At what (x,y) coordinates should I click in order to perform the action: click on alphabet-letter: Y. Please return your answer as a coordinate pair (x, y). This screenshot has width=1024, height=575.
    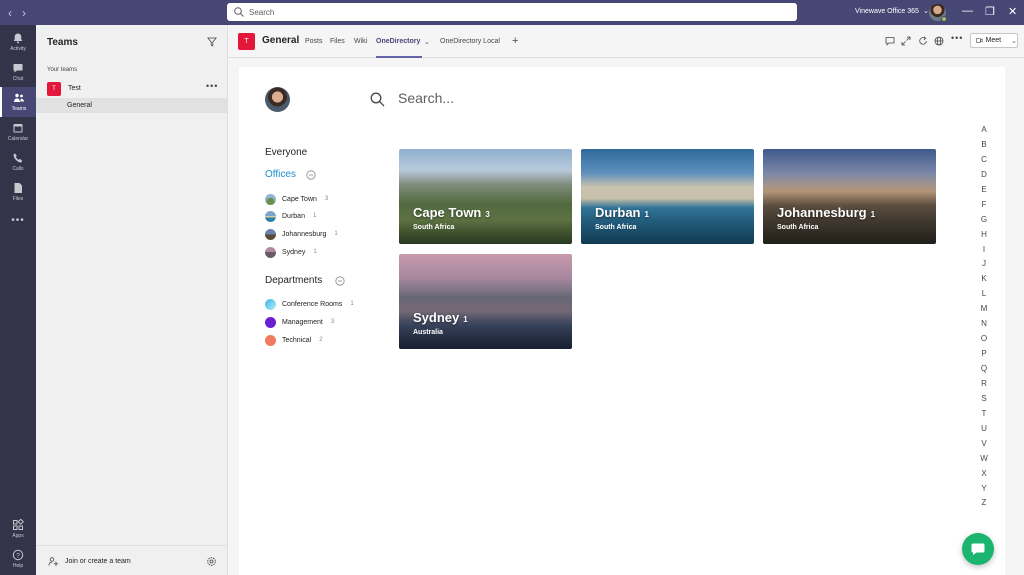
    Looking at the image, I should click on (984, 491).